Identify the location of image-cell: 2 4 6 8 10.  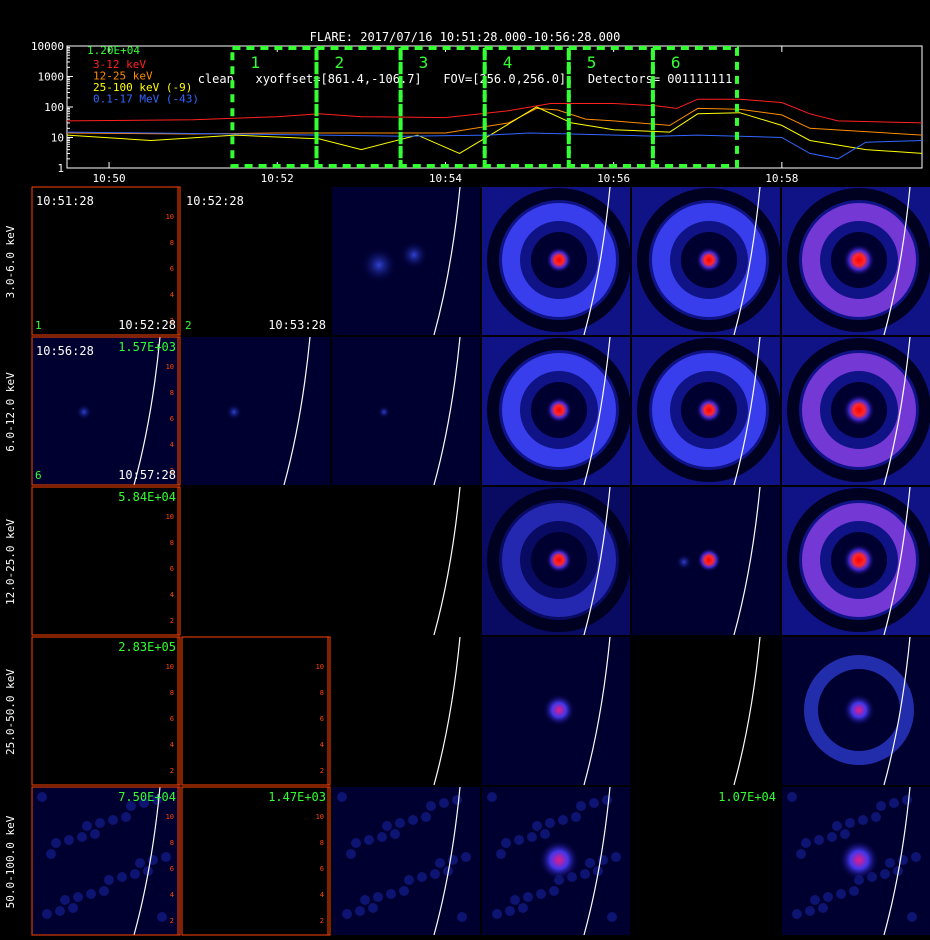
(256, 711).